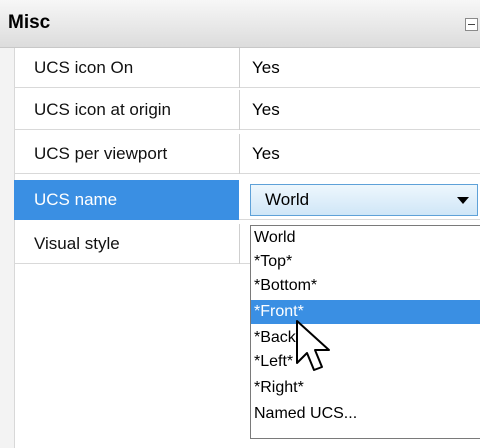 This screenshot has width=480, height=448. I want to click on property-name: UCS icon at origin, so click(103, 109).